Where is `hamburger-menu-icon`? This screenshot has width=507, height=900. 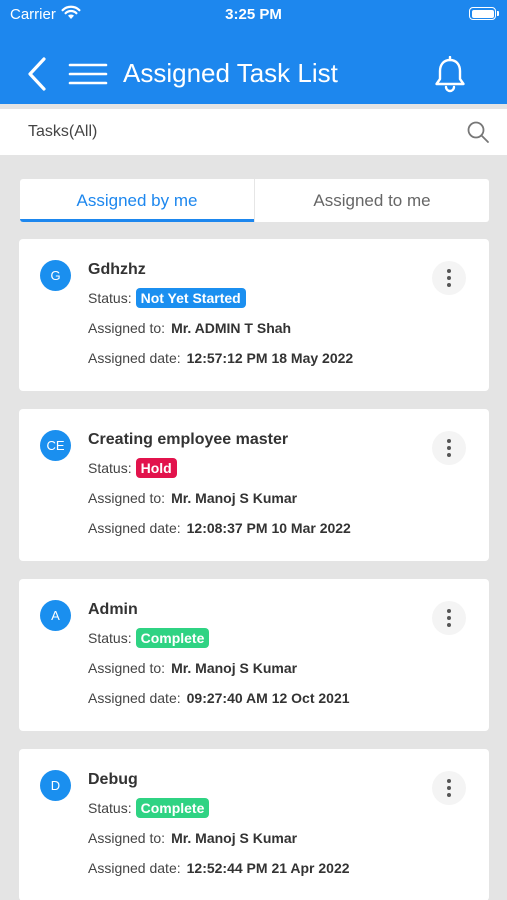
hamburger-menu-icon is located at coordinates (88, 74).